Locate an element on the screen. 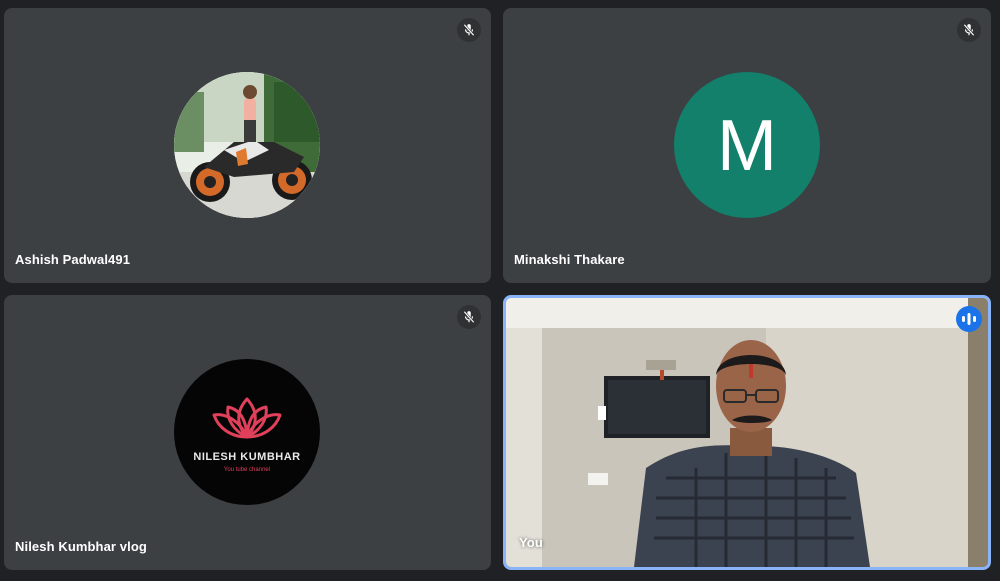 The image size is (1000, 581). logo-title: NILESH KUMBHAR is located at coordinates (247, 457).